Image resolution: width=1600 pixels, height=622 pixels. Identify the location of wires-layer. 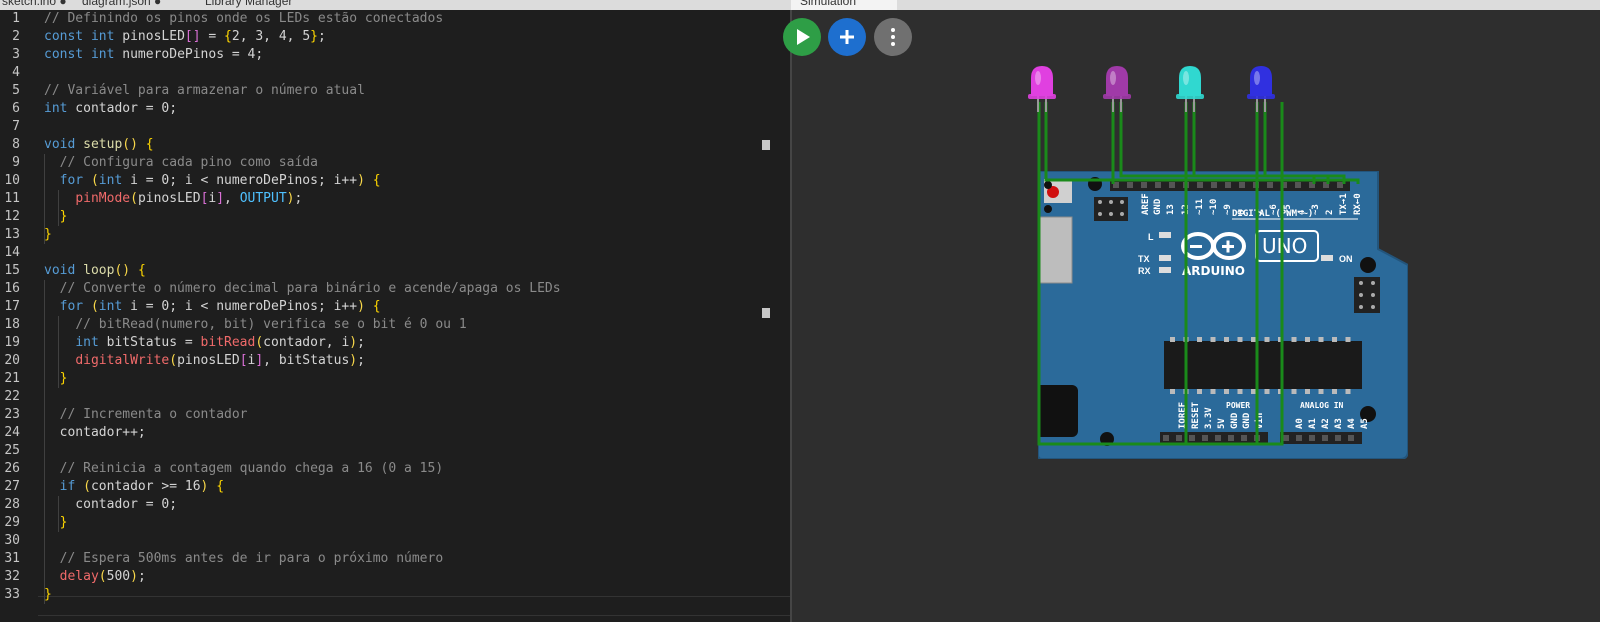
(1194, 256).